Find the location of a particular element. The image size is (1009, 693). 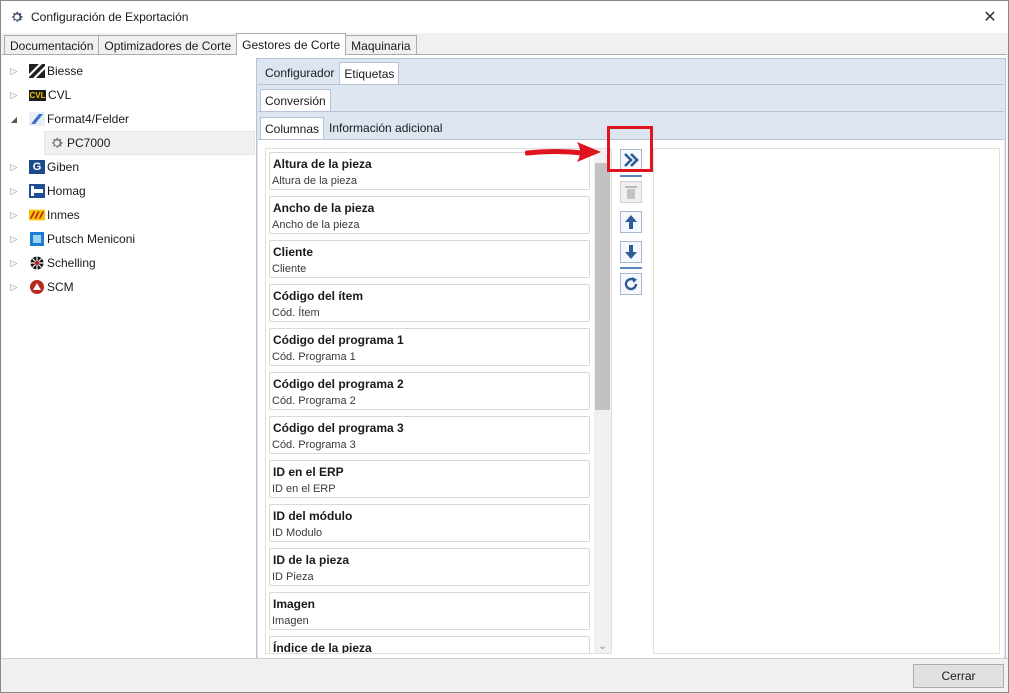

reset-button is located at coordinates (631, 284).